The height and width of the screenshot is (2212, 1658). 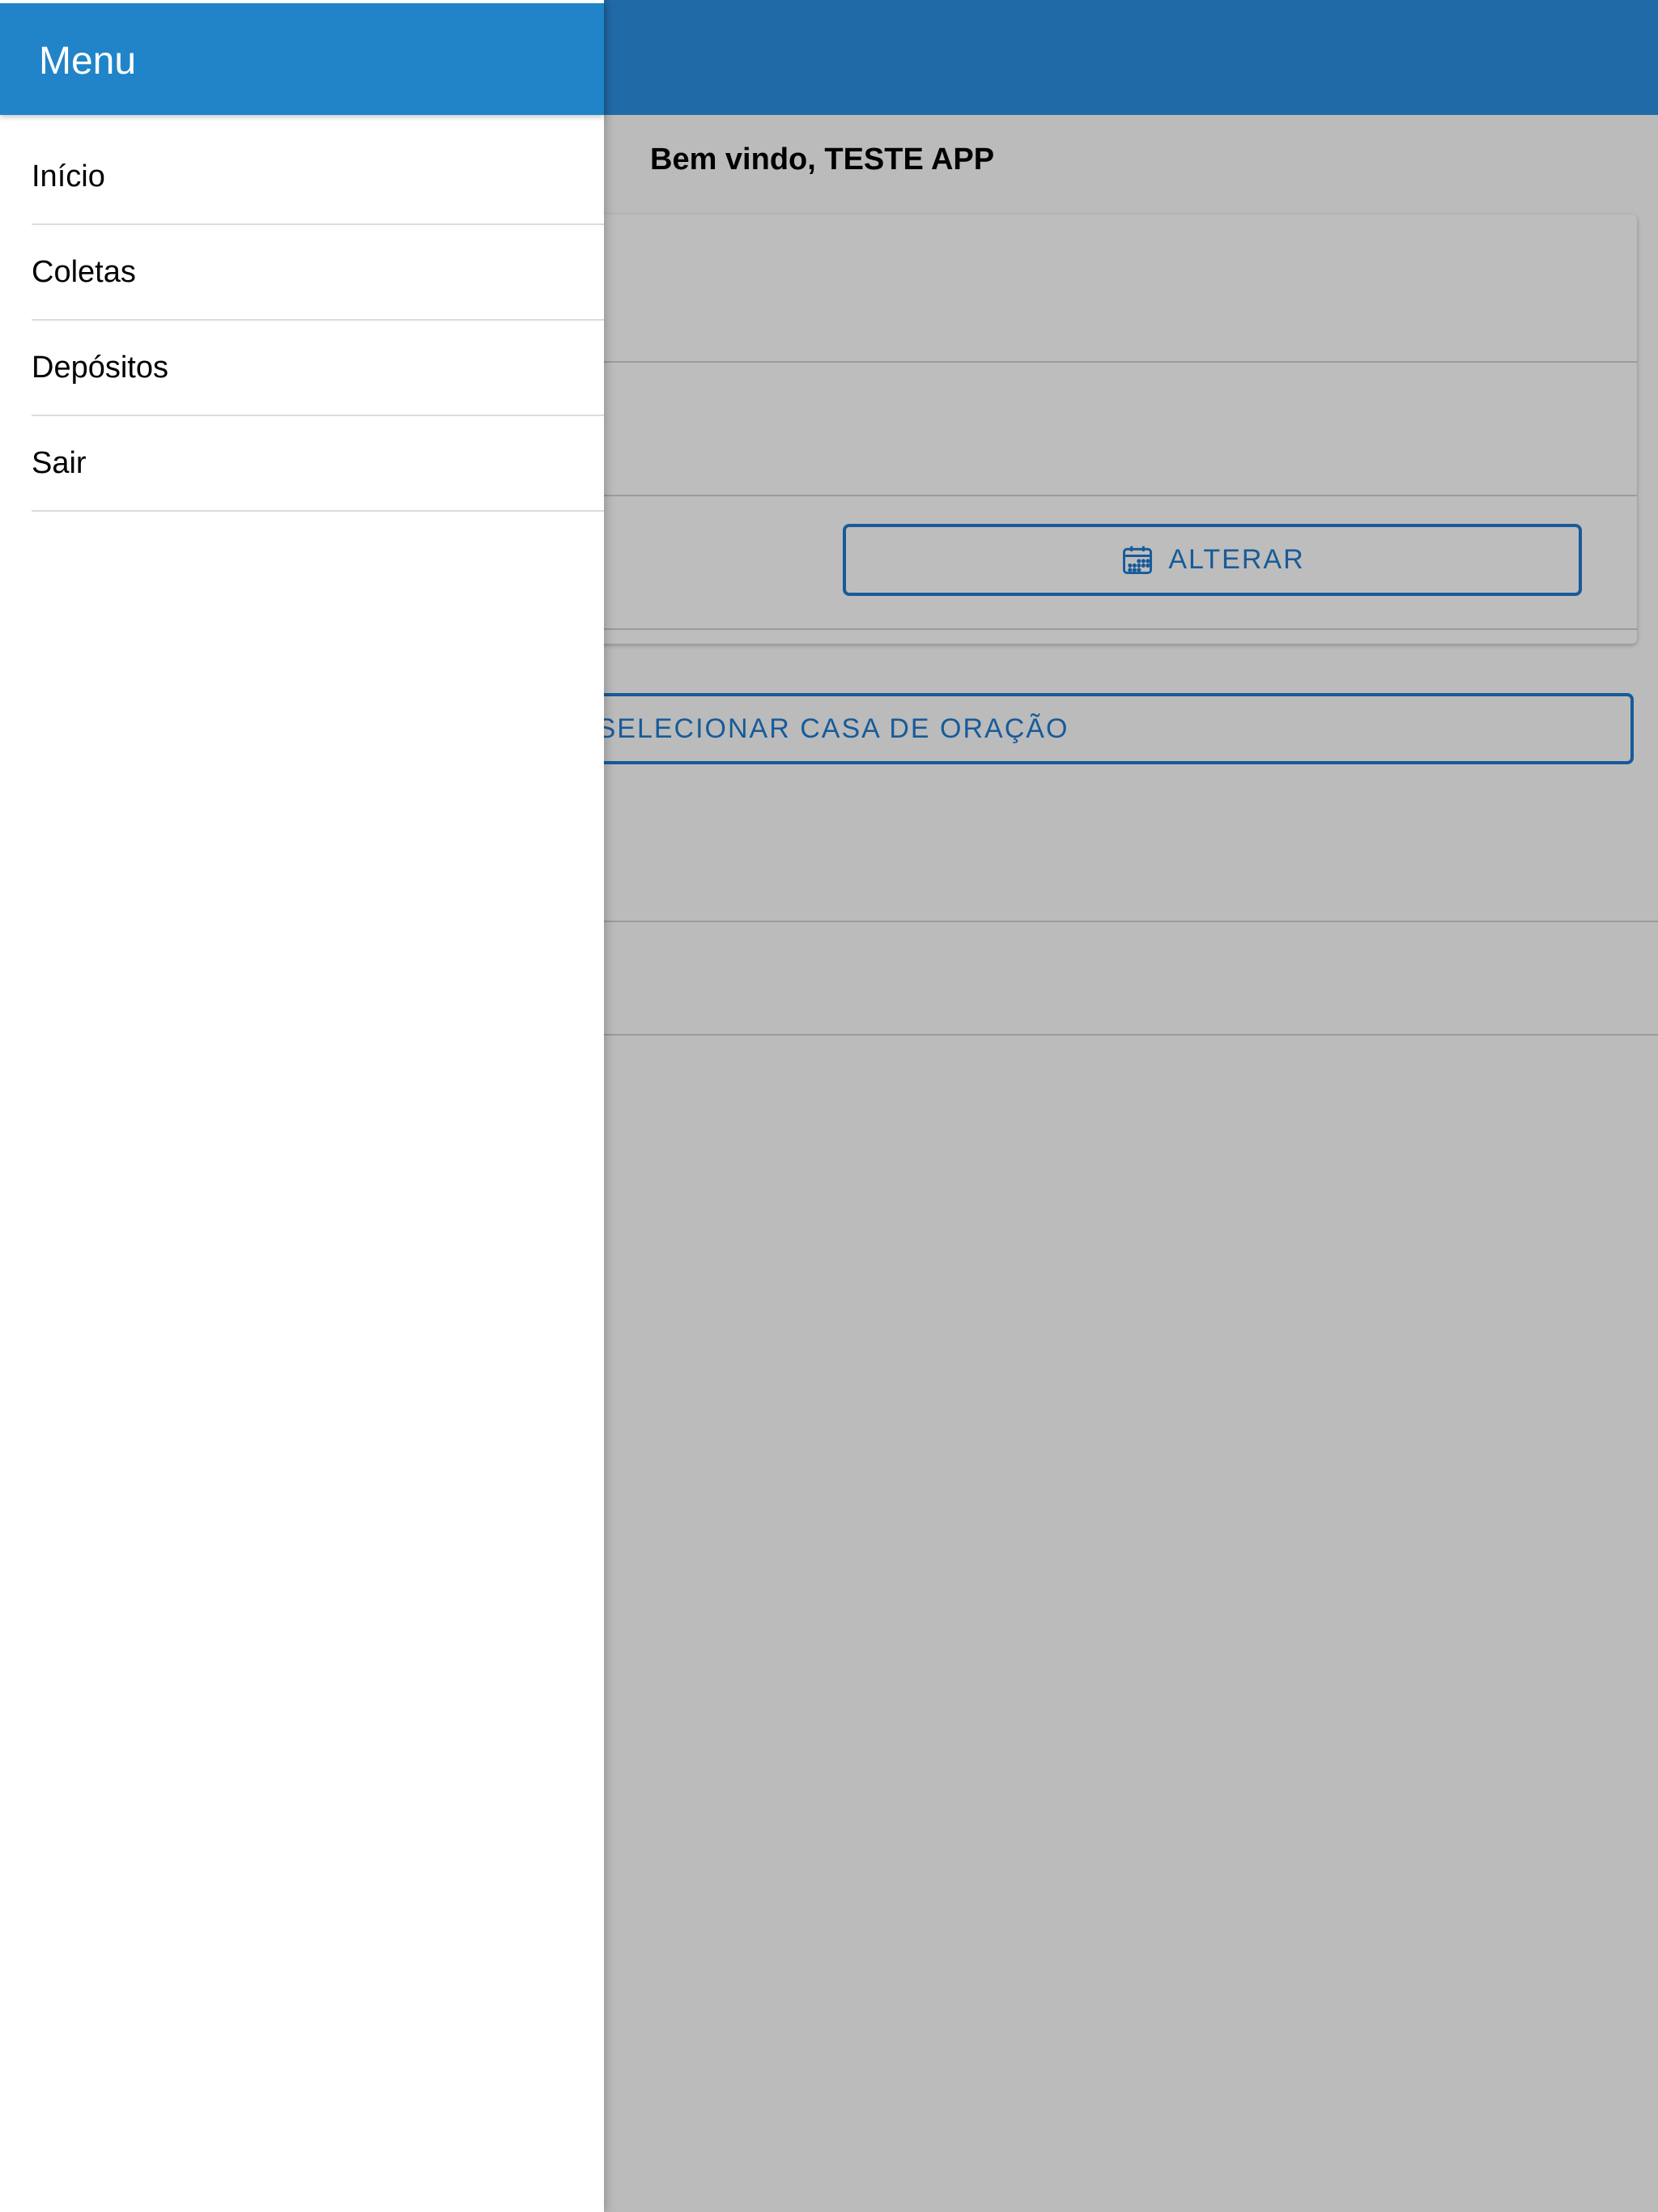 I want to click on menu-item-inicio: Início, so click(x=318, y=178).